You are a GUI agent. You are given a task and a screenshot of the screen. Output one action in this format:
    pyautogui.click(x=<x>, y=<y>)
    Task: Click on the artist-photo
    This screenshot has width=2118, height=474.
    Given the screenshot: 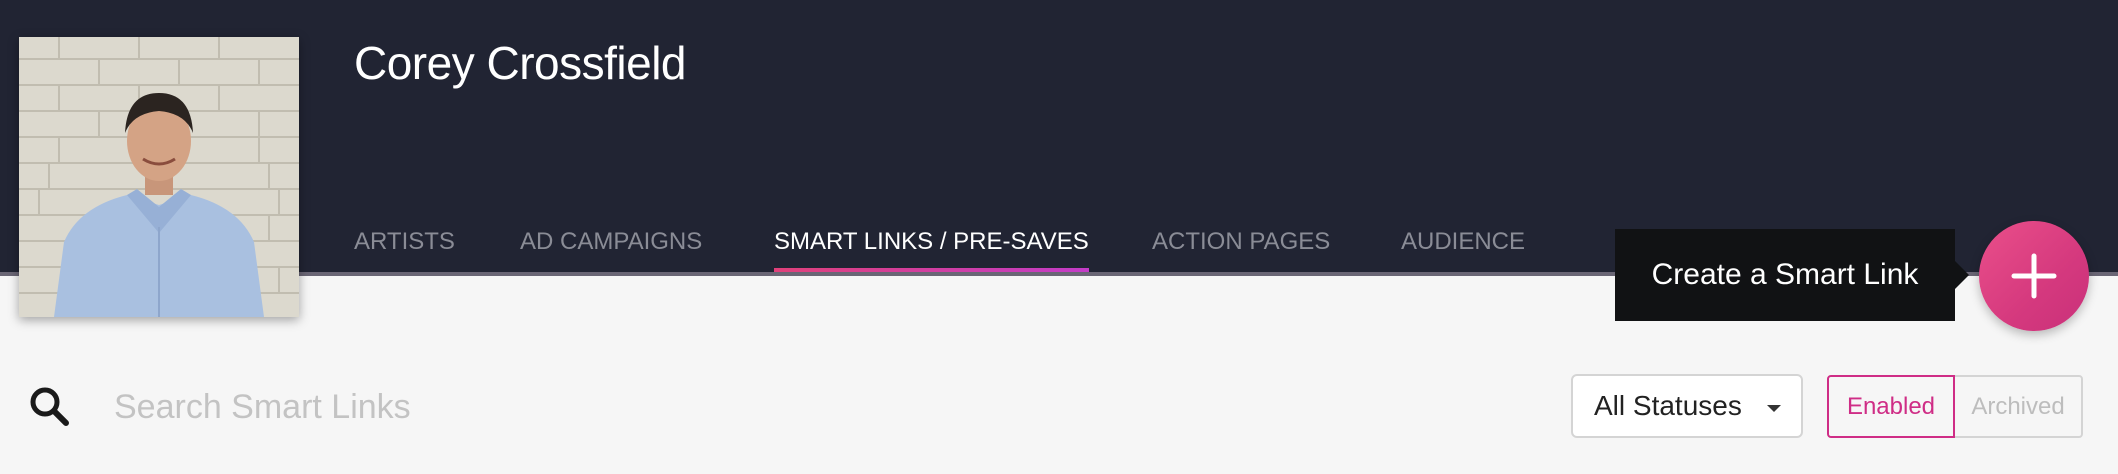 What is the action you would take?
    pyautogui.click(x=159, y=177)
    